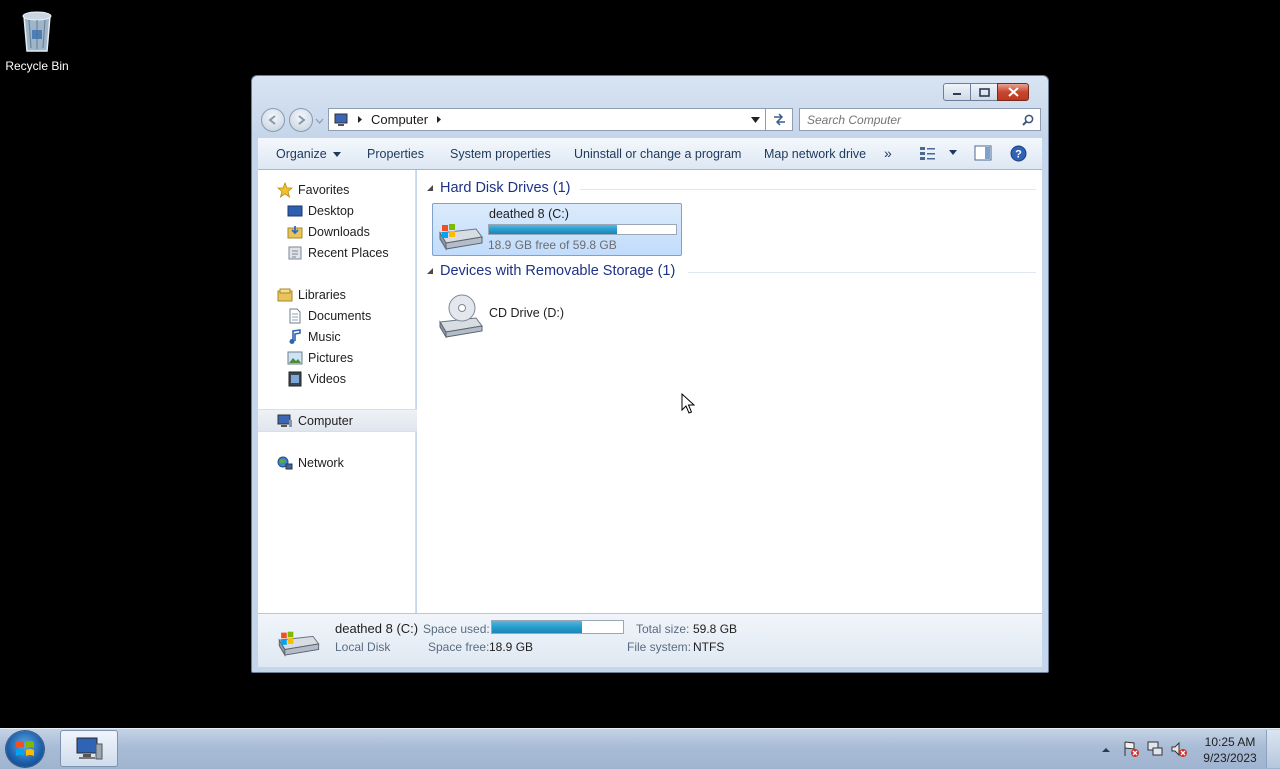  Describe the element at coordinates (755, 119) in the screenshot. I see `address-dropdown-icon` at that location.